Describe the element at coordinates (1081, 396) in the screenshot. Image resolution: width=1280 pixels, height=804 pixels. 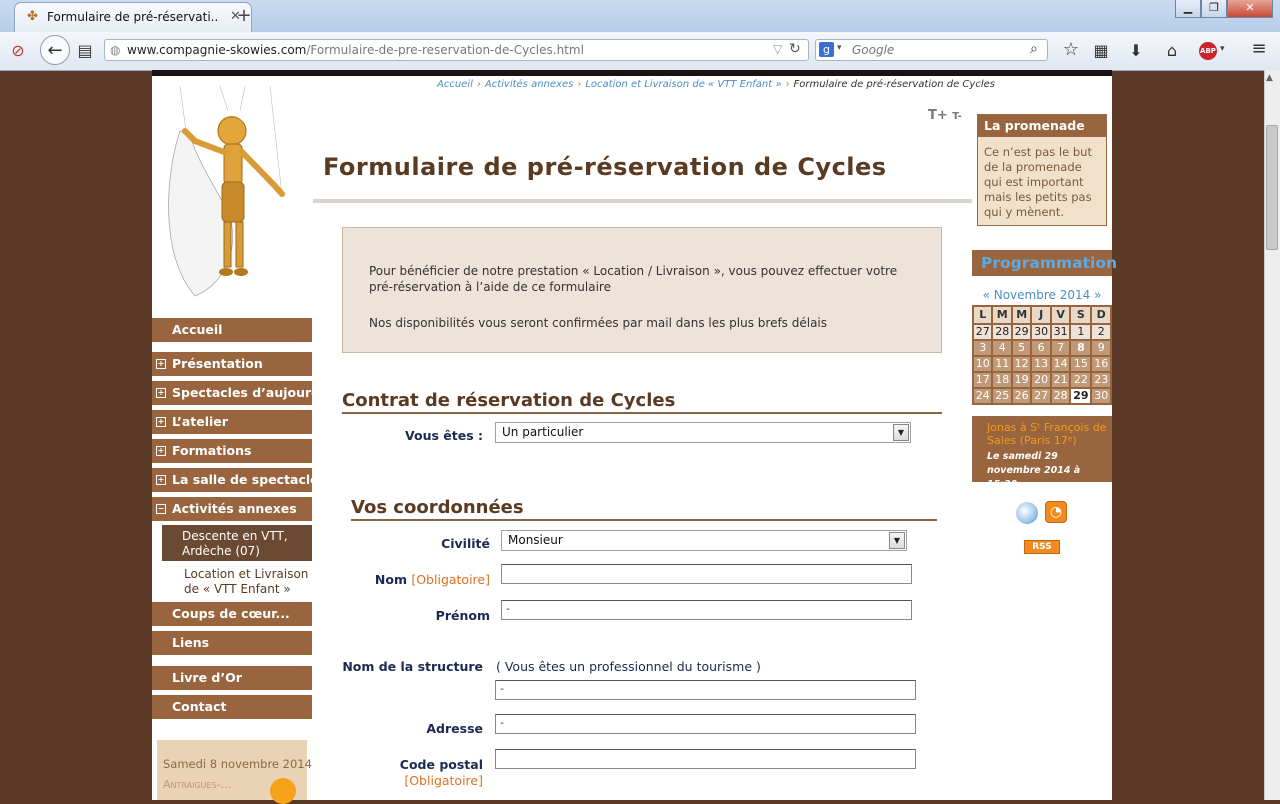
I see `calendar-day-today: 29` at that location.